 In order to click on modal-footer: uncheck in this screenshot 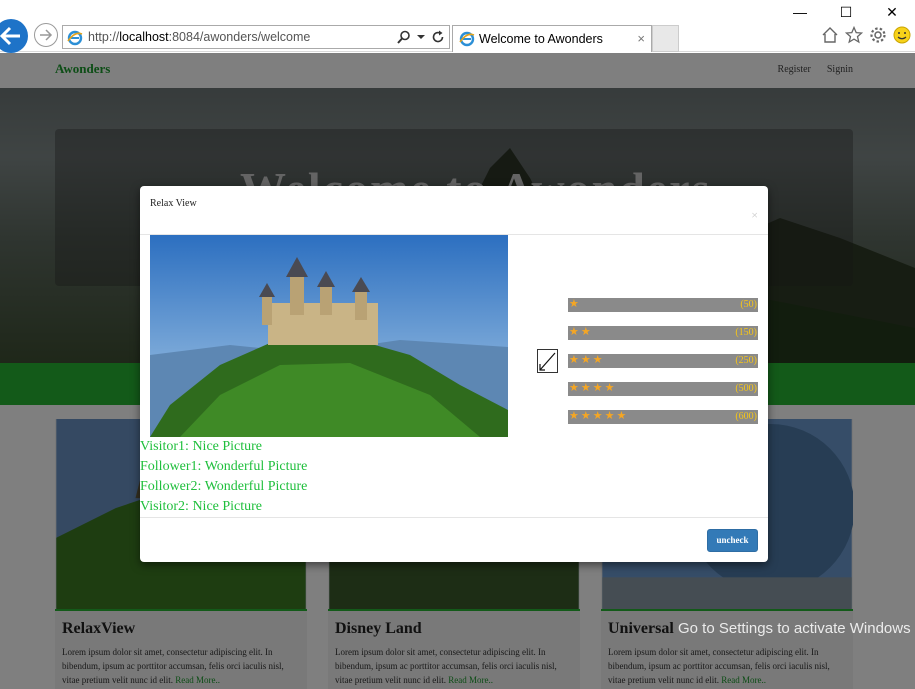, I will do `click(454, 539)`.